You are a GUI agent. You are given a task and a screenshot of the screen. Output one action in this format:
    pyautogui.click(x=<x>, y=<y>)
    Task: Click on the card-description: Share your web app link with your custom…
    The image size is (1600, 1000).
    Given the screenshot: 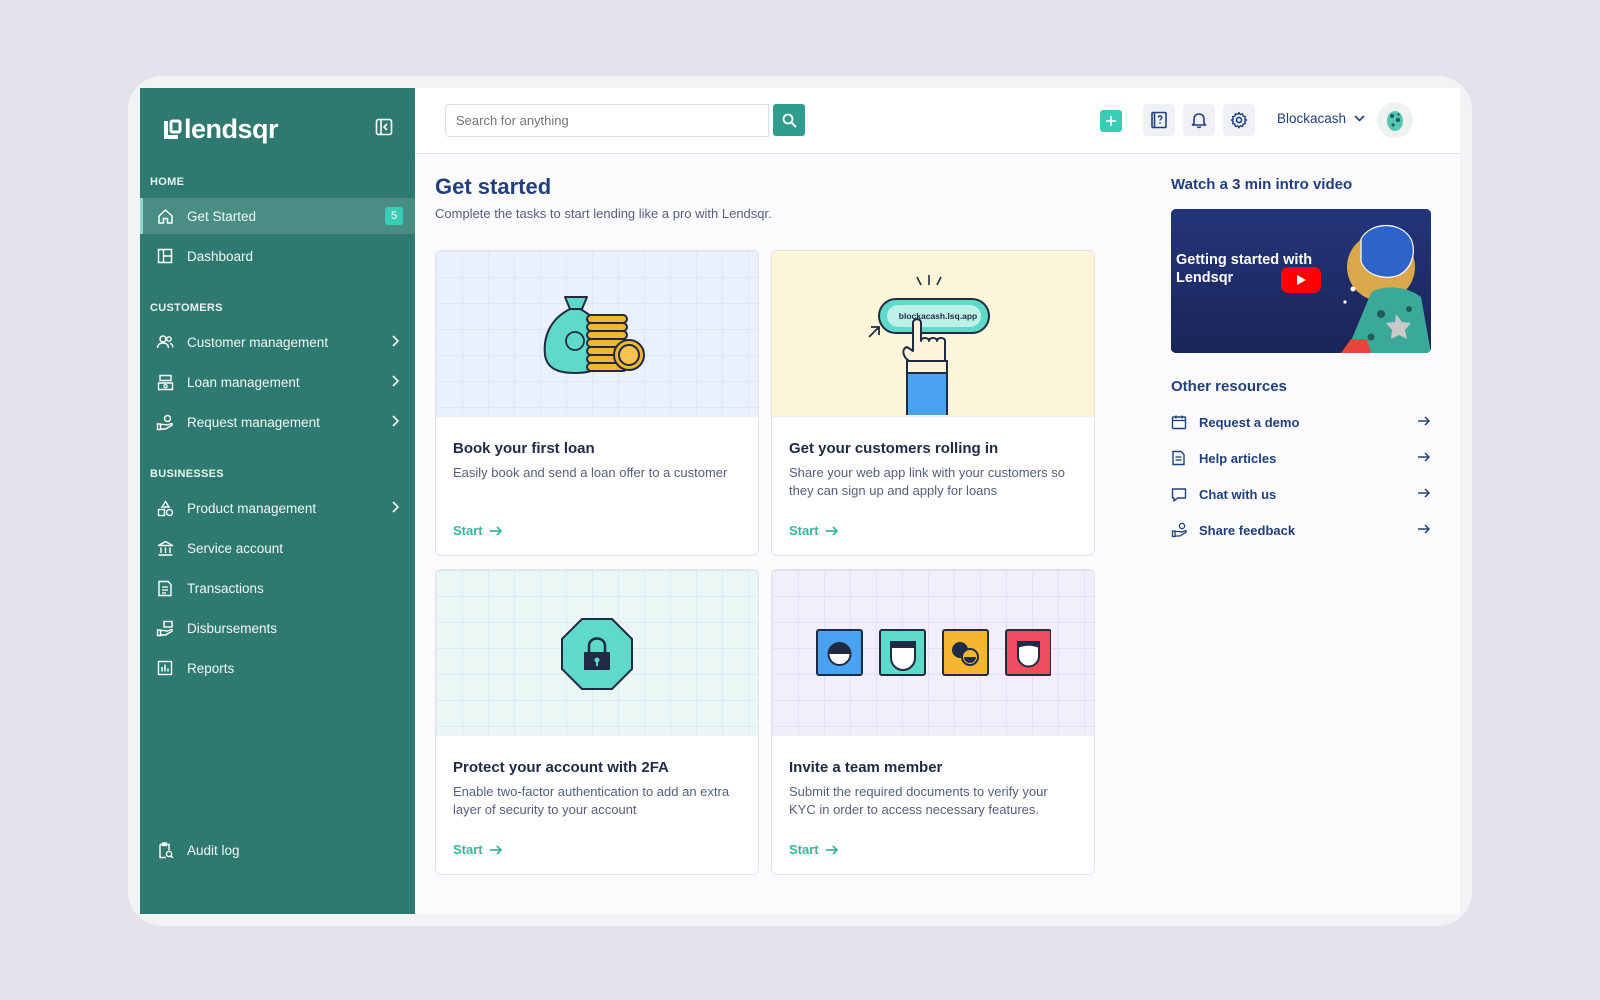 What is the action you would take?
    pyautogui.click(x=927, y=481)
    